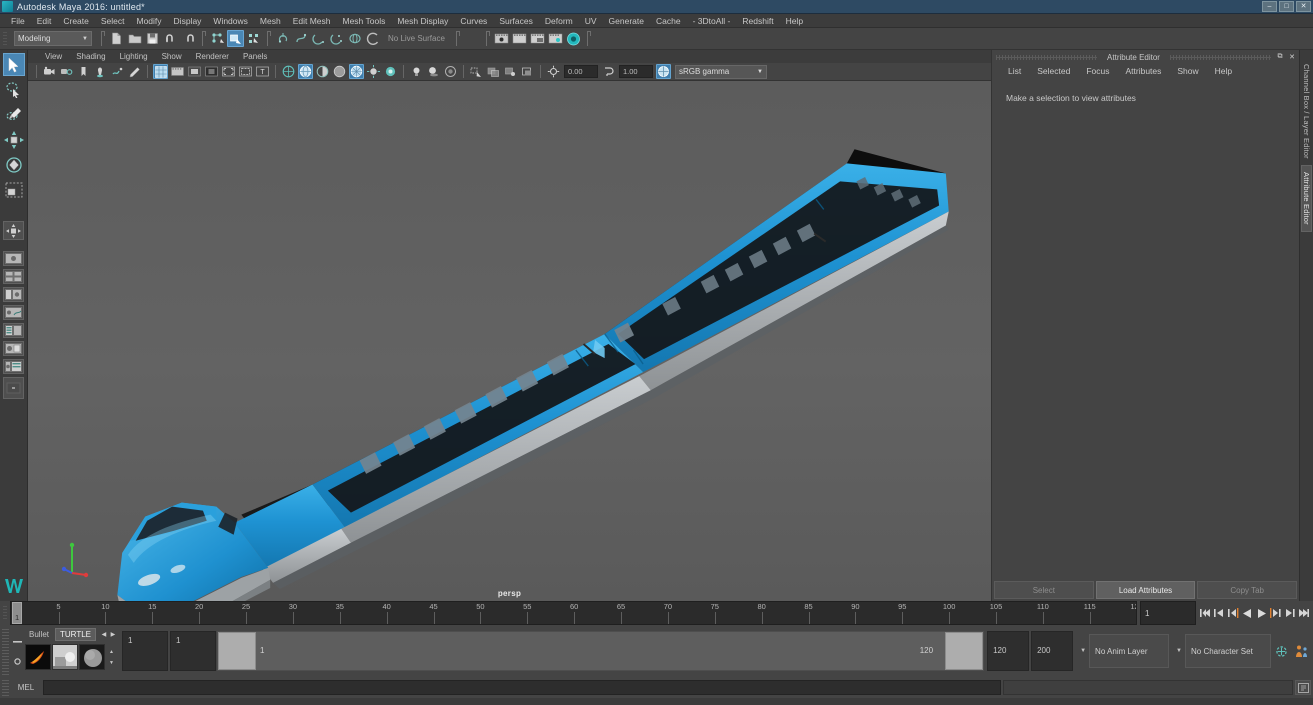 Image resolution: width=1313 pixels, height=705 pixels. What do you see at coordinates (5, 651) in the screenshot?
I see `shelf-grip` at bounding box center [5, 651].